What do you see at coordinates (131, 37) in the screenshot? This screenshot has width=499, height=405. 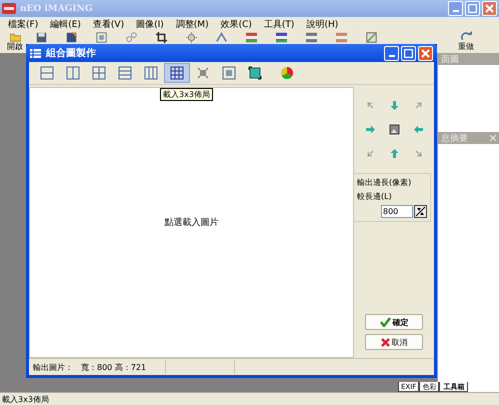 I see `link-icon` at bounding box center [131, 37].